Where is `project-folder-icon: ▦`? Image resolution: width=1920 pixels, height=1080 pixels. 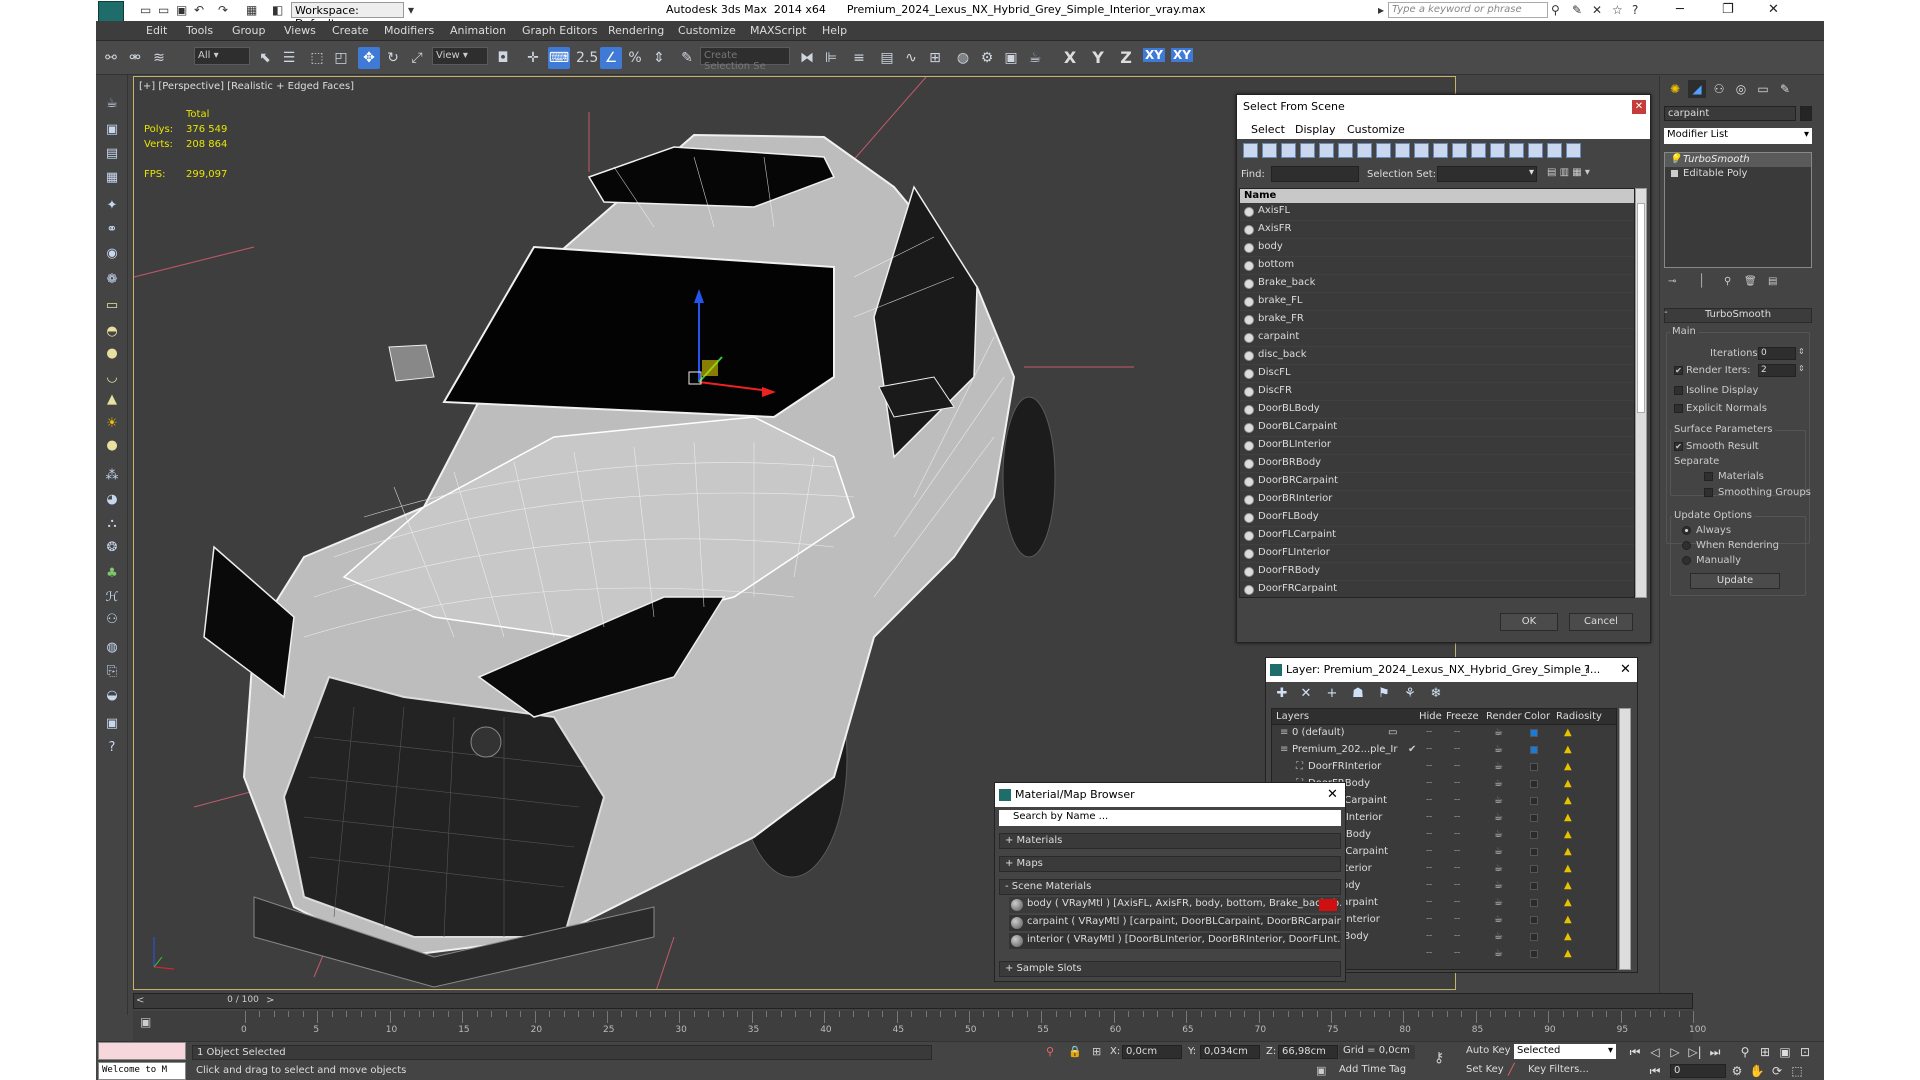
project-folder-icon: ▦ is located at coordinates (251, 10).